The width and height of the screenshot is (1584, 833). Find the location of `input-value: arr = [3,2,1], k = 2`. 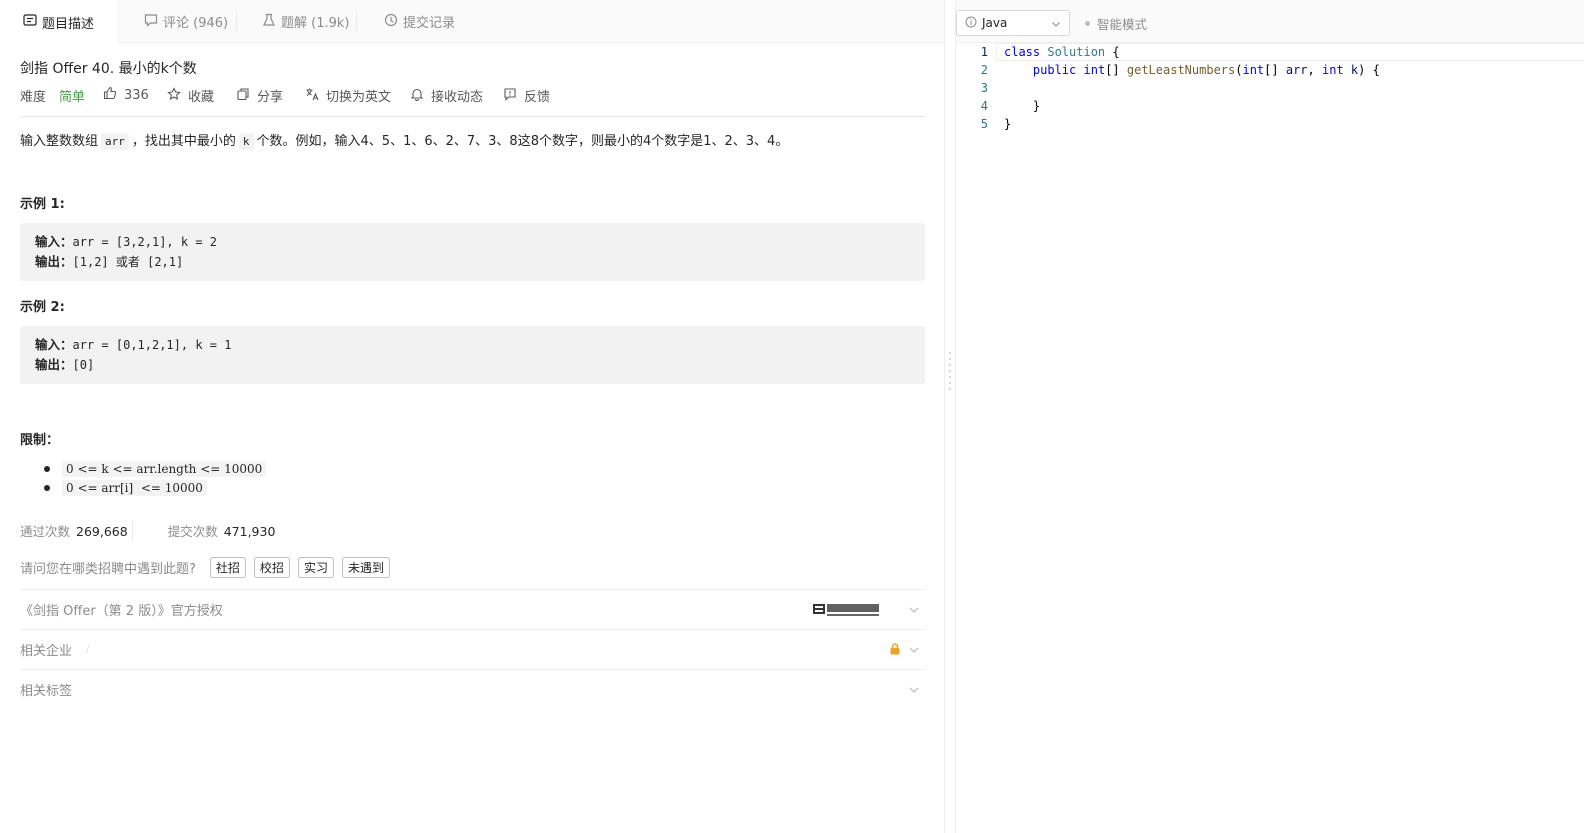

input-value: arr = [3,2,1], k = 2 is located at coordinates (145, 242).